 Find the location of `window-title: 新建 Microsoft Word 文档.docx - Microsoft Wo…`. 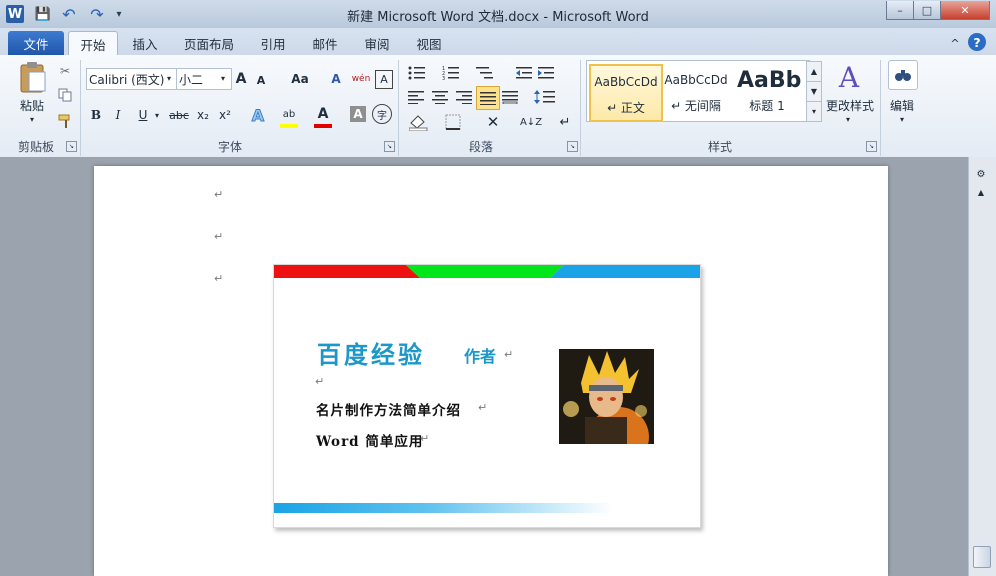

window-title: 新建 Microsoft Word 文档.docx - Microsoft Wo… is located at coordinates (498, 17).